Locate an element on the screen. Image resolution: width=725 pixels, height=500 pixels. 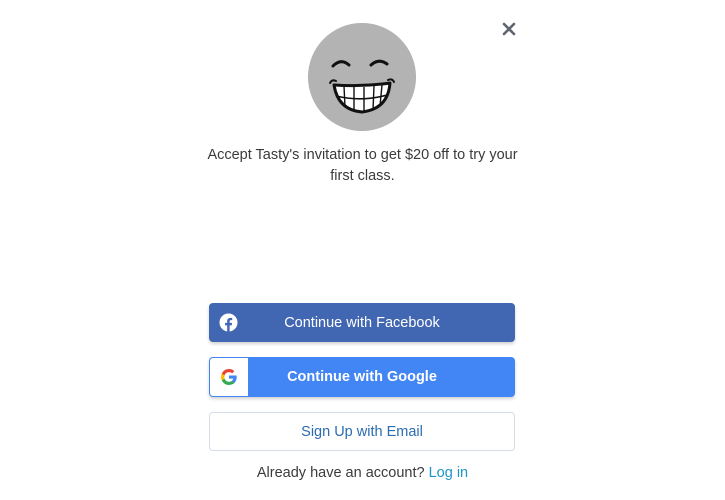
close-button is located at coordinates (509, 29).